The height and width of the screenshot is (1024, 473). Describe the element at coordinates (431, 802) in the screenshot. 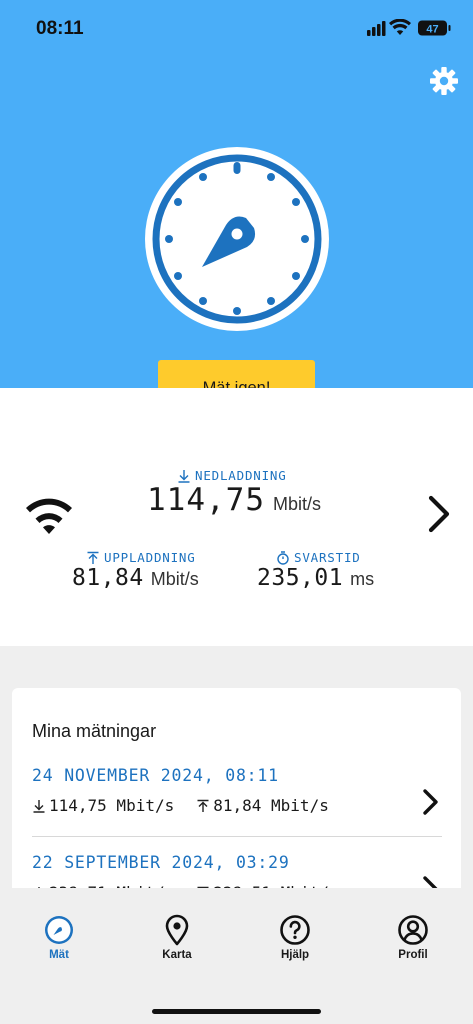

I see `chevron-right-icon` at that location.